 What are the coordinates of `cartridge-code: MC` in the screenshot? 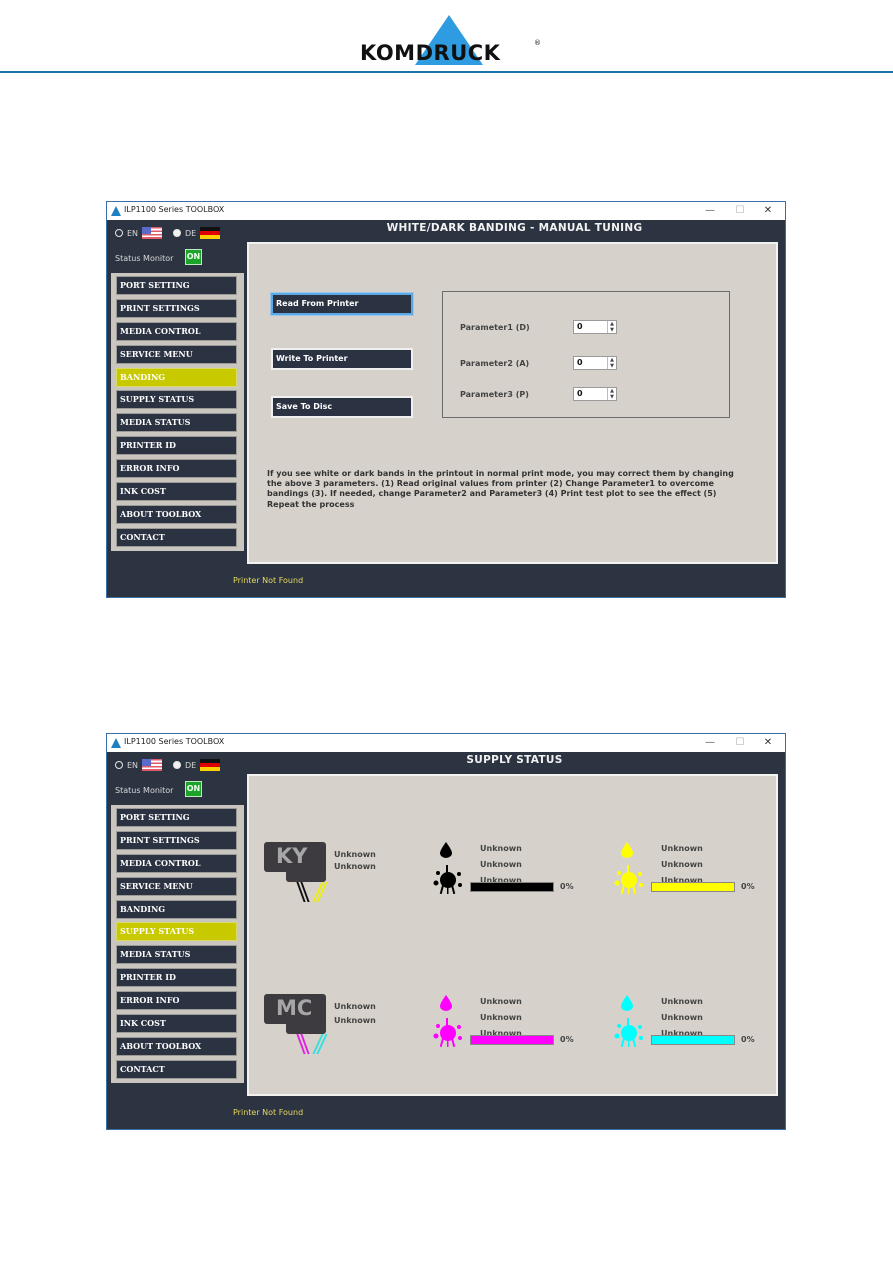 It's located at (294, 1008).